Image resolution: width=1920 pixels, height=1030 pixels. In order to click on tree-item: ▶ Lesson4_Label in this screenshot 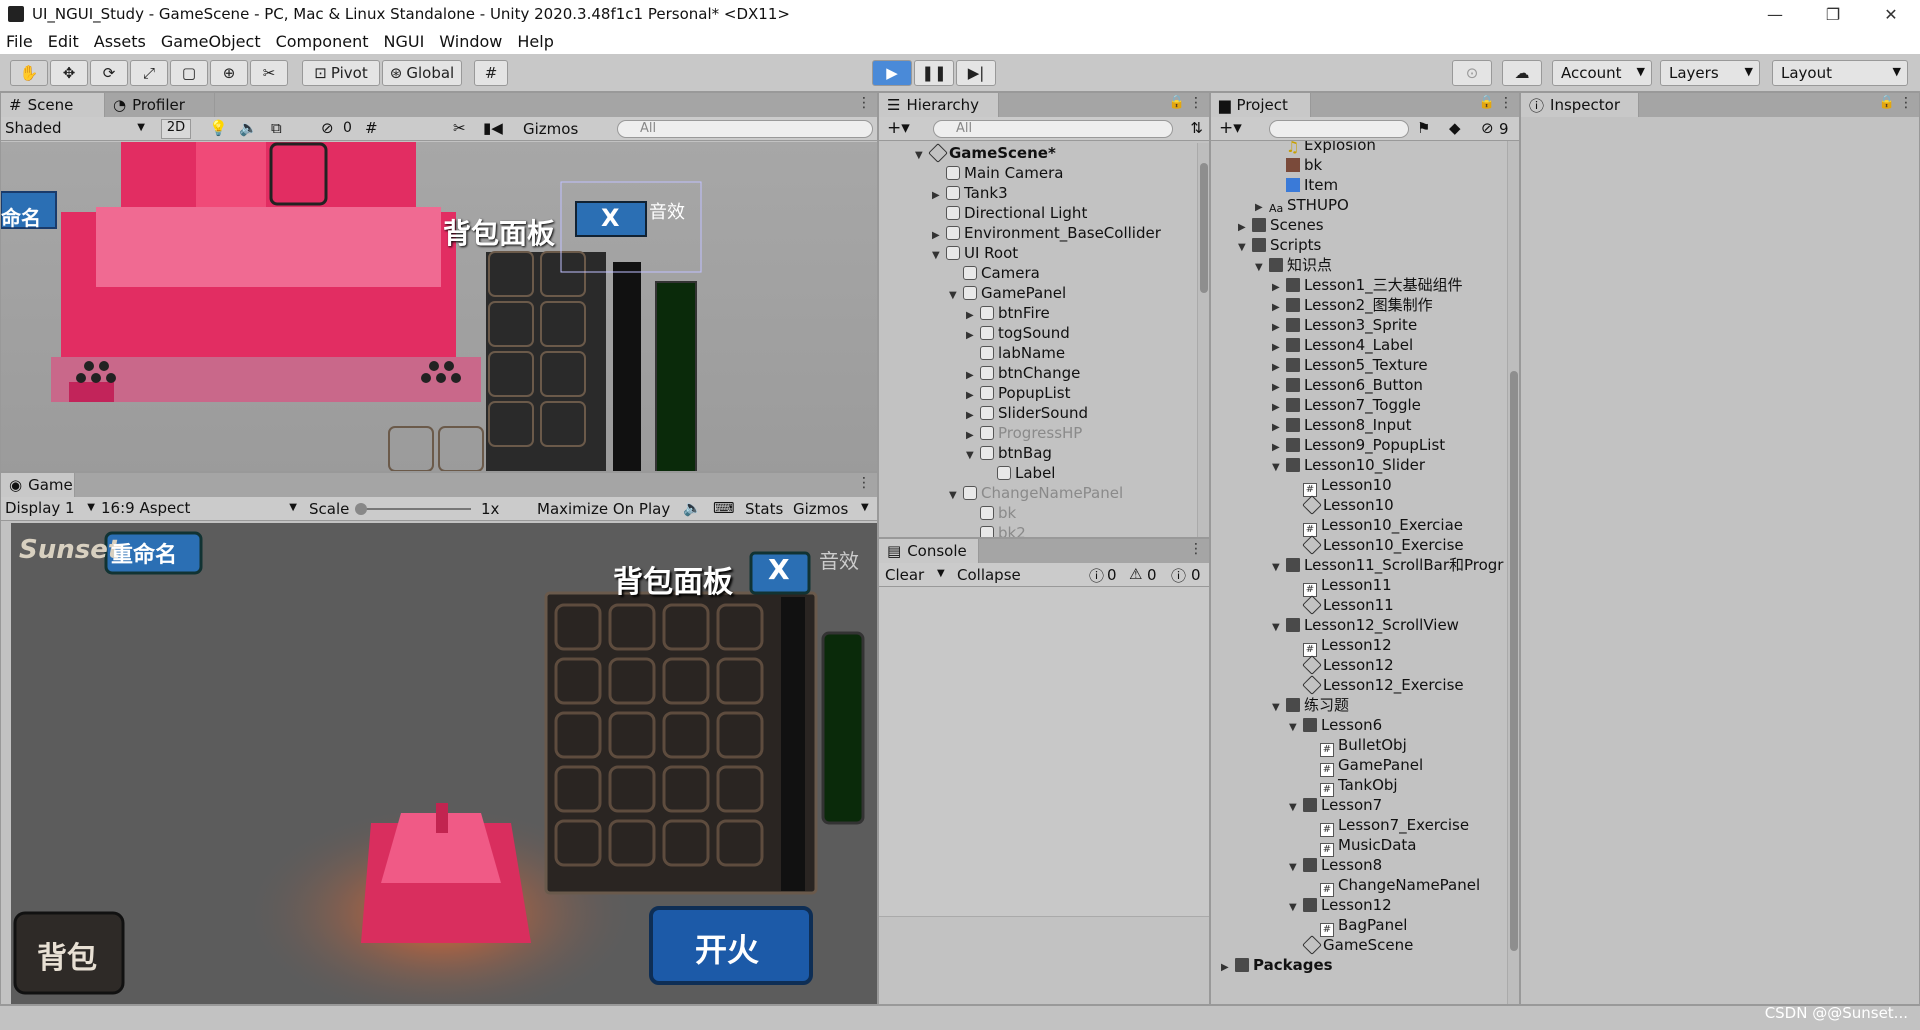, I will do `click(1342, 345)`.